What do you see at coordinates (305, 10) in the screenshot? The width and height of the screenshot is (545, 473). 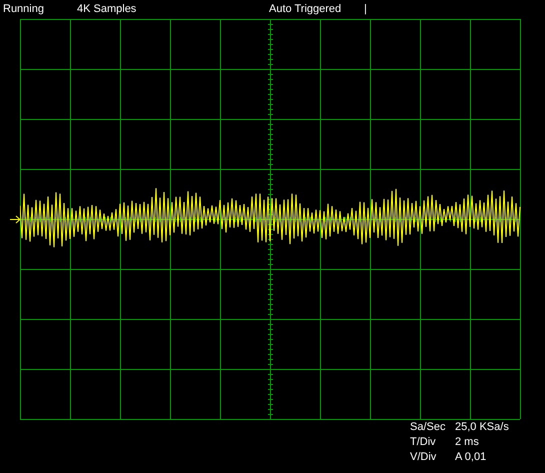 I see `trigger-mode: Auto Triggered` at bounding box center [305, 10].